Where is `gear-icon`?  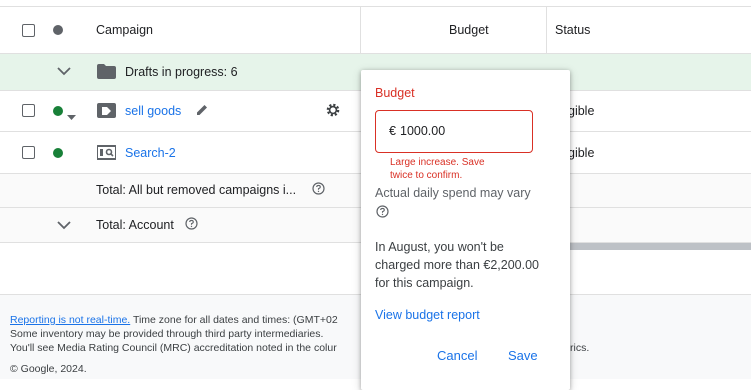
gear-icon is located at coordinates (333, 112).